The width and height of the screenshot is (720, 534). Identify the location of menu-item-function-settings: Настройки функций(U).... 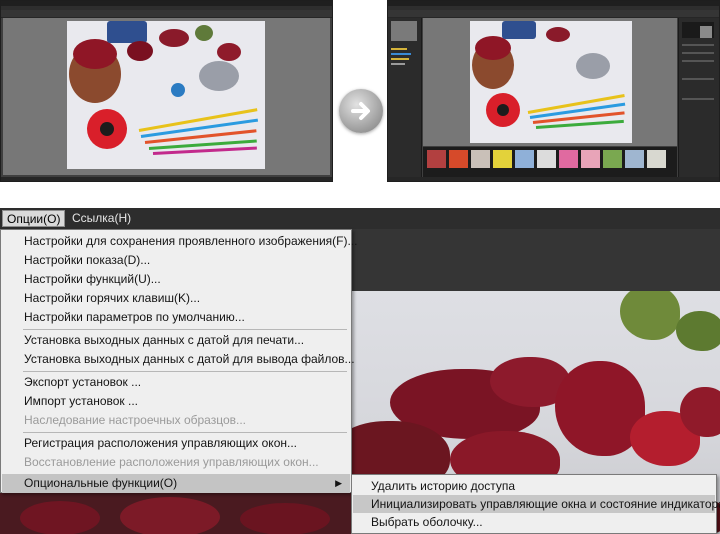
(176, 279).